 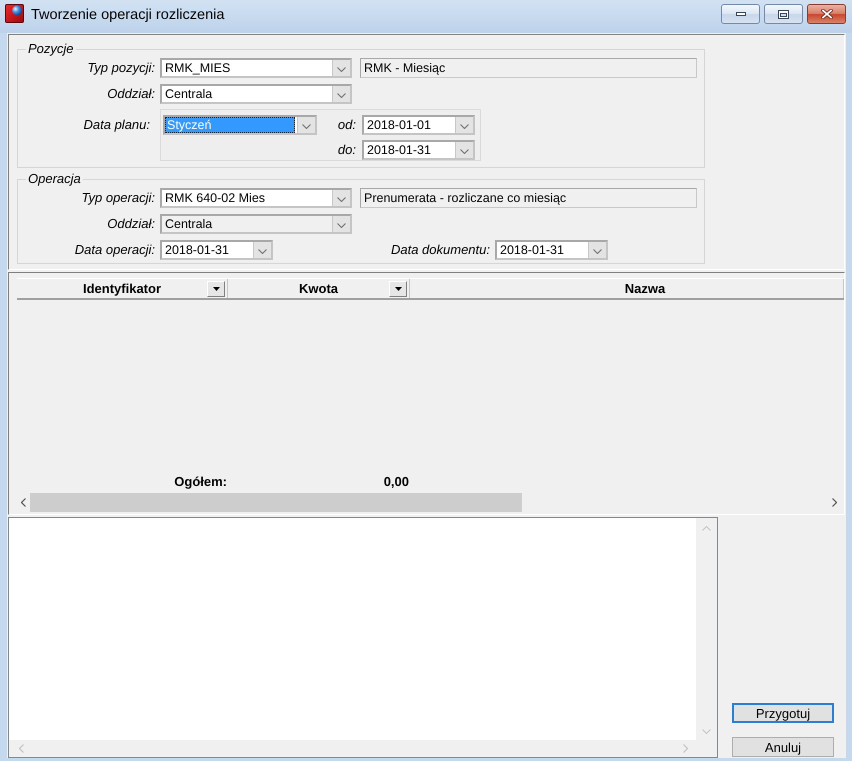 I want to click on close-button, so click(x=826, y=14).